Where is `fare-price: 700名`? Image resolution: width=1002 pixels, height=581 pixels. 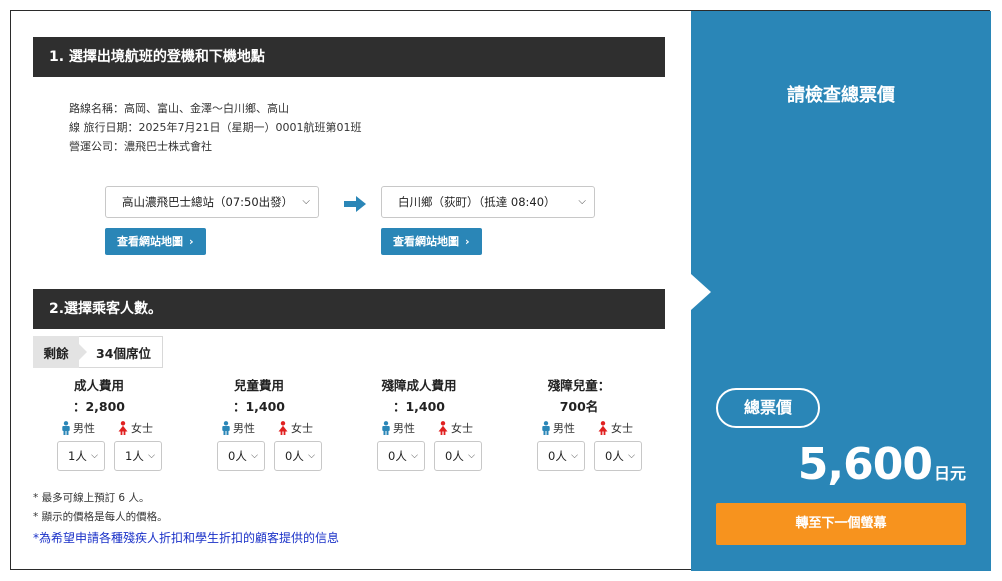
fare-price: 700名 is located at coordinates (579, 406).